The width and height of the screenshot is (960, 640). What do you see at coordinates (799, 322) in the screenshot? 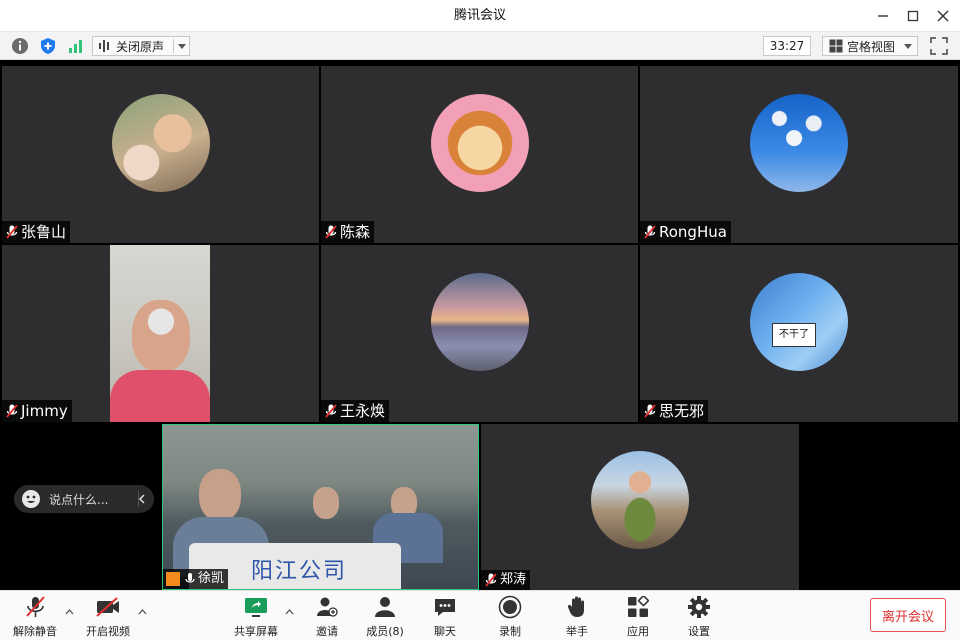
I see `participant-avatar: 不干了` at bounding box center [799, 322].